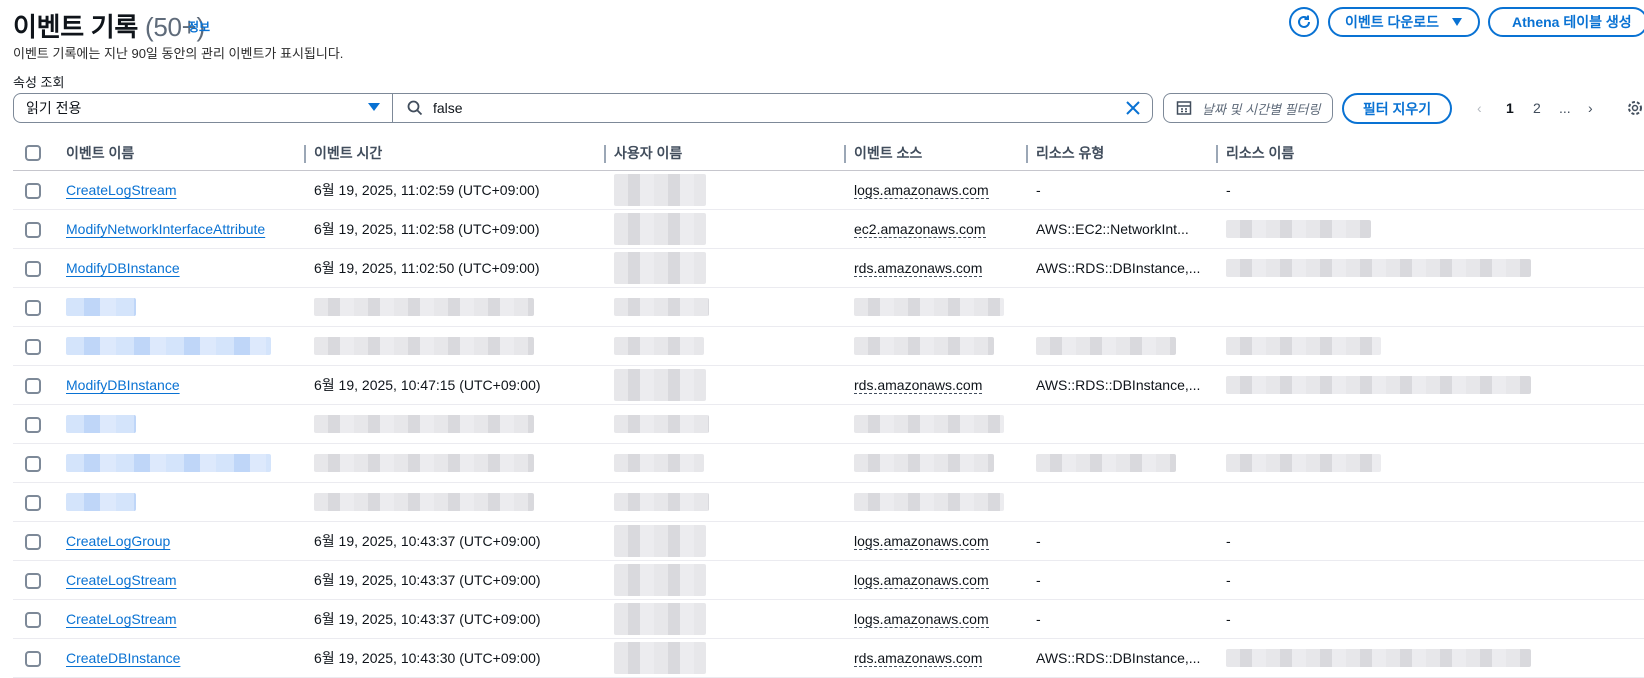 This screenshot has height=678, width=1644. I want to click on refresh-button, so click(1304, 22).